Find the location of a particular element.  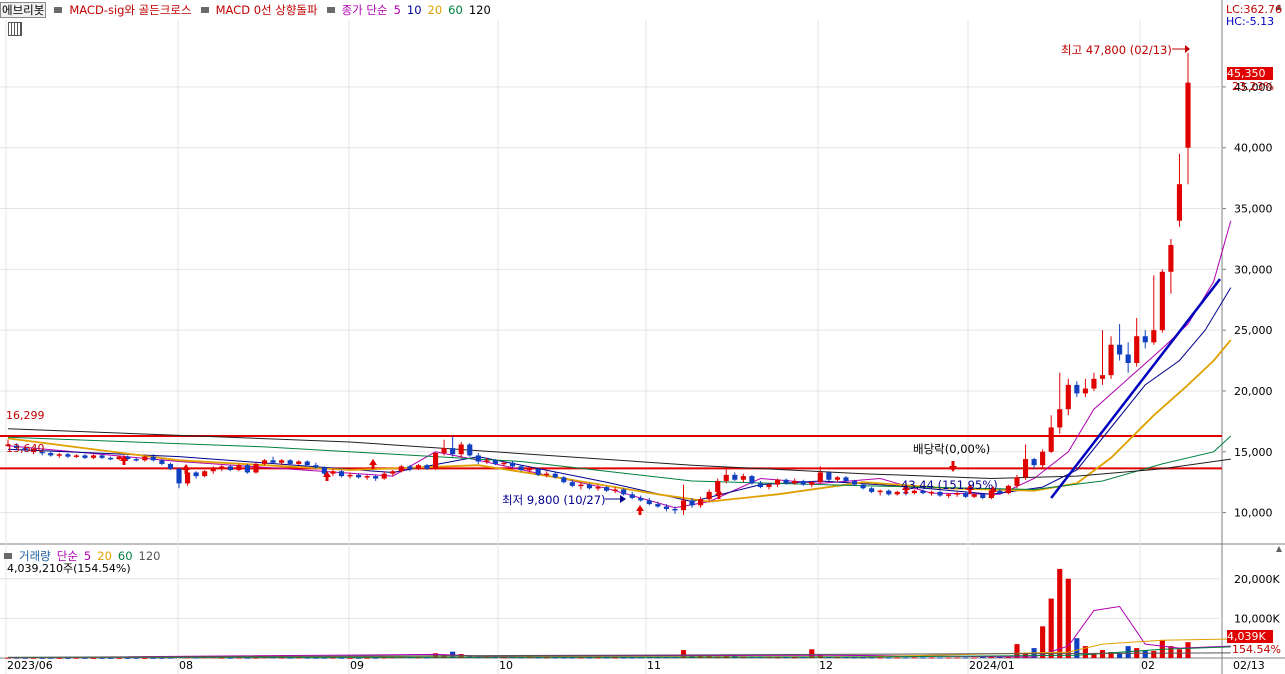

legend-macd-sig: MACD-sig와 골든크로스 is located at coordinates (130, 10).